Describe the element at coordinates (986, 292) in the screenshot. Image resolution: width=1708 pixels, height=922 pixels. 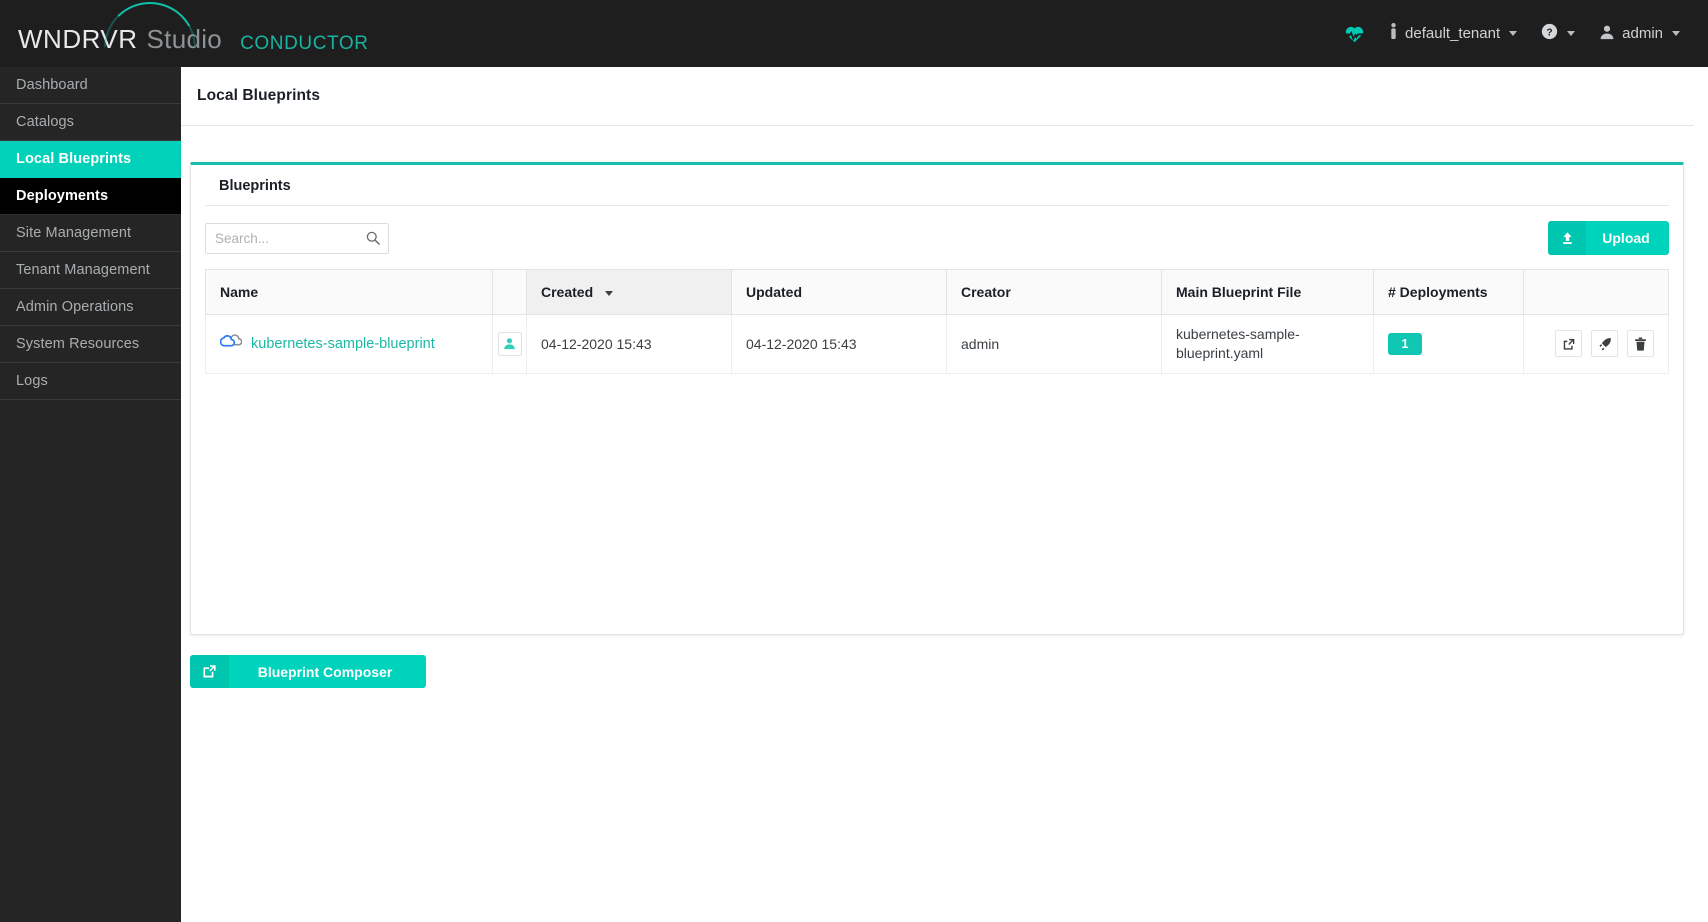
I see `column-header-label: Creator` at that location.